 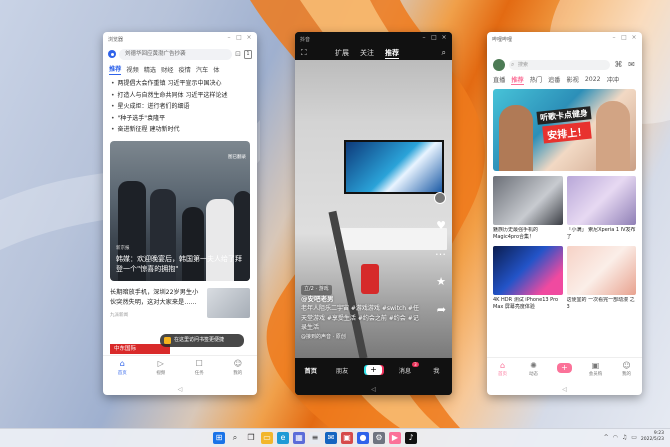 What do you see at coordinates (404, 368) in the screenshot?
I see `tab-messages: 消息 3` at bounding box center [404, 368].